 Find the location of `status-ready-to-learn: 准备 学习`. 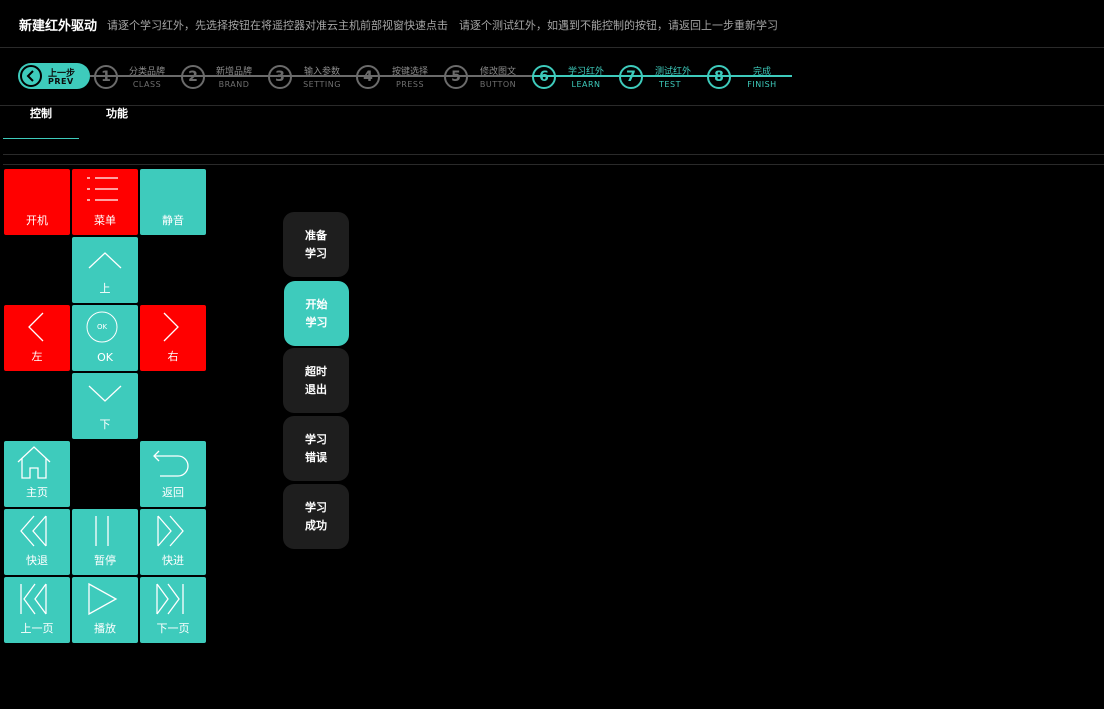

status-ready-to-learn: 准备 学习 is located at coordinates (316, 244).